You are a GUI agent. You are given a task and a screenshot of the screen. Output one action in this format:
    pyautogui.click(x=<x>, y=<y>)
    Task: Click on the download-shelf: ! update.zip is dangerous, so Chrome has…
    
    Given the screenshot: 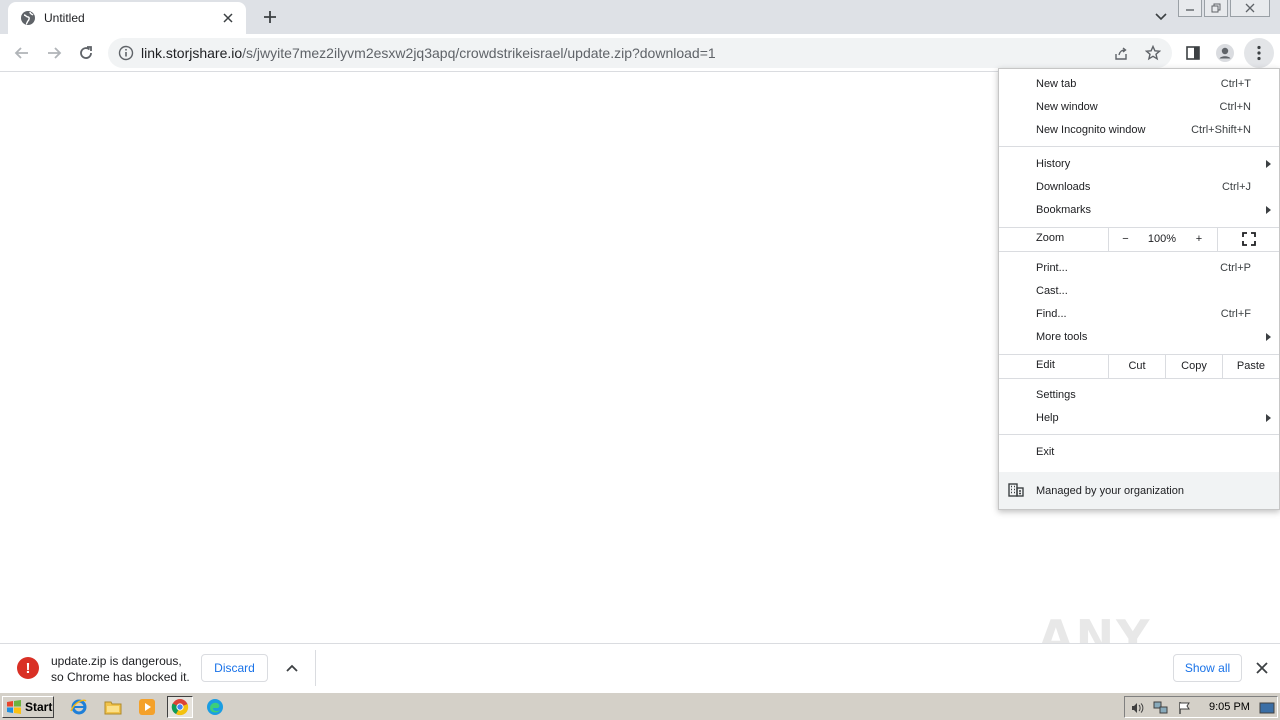 What is the action you would take?
    pyautogui.click(x=640, y=667)
    